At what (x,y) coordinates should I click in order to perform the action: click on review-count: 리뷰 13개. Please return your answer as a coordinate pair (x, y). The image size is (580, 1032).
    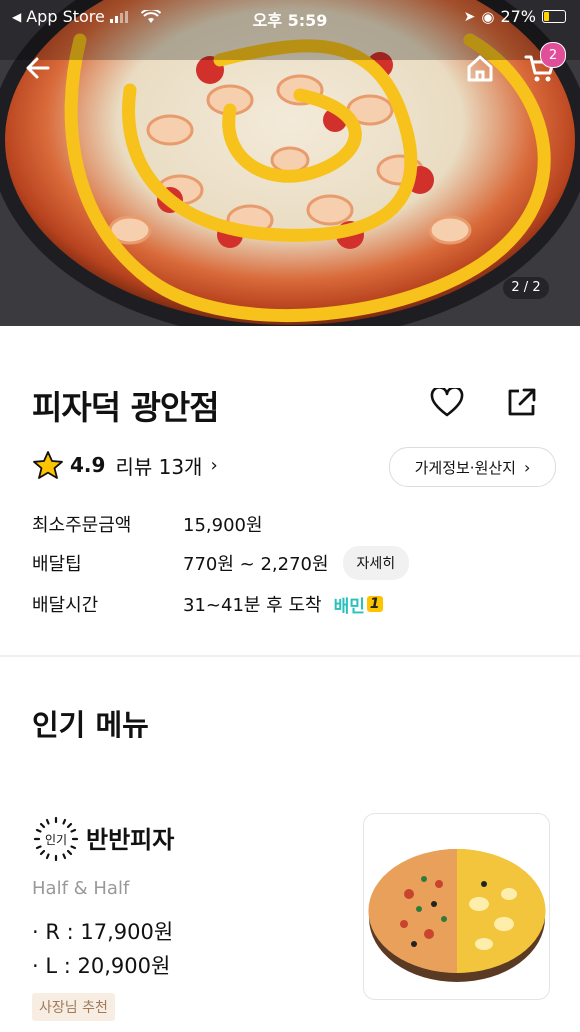
    Looking at the image, I should click on (159, 466).